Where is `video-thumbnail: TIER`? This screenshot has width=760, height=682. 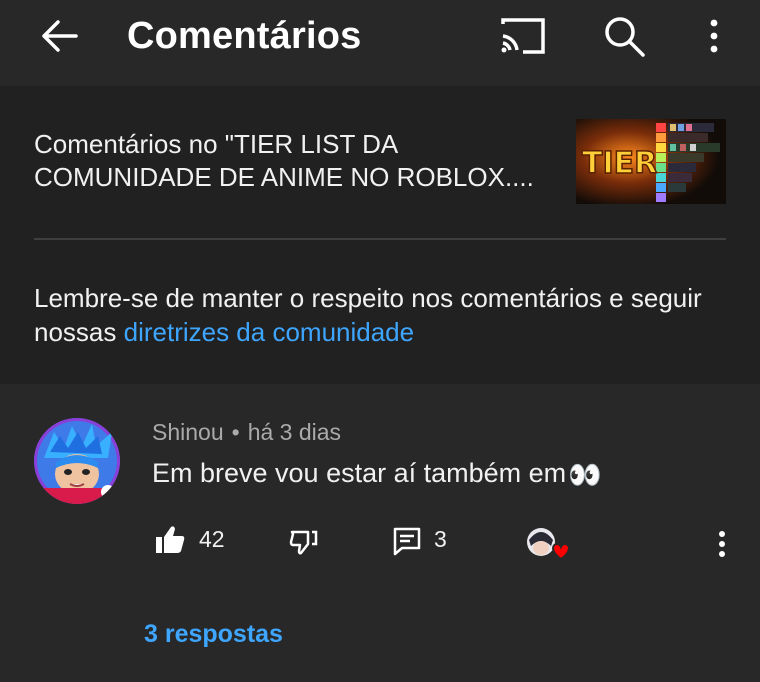
video-thumbnail: TIER is located at coordinates (651, 161).